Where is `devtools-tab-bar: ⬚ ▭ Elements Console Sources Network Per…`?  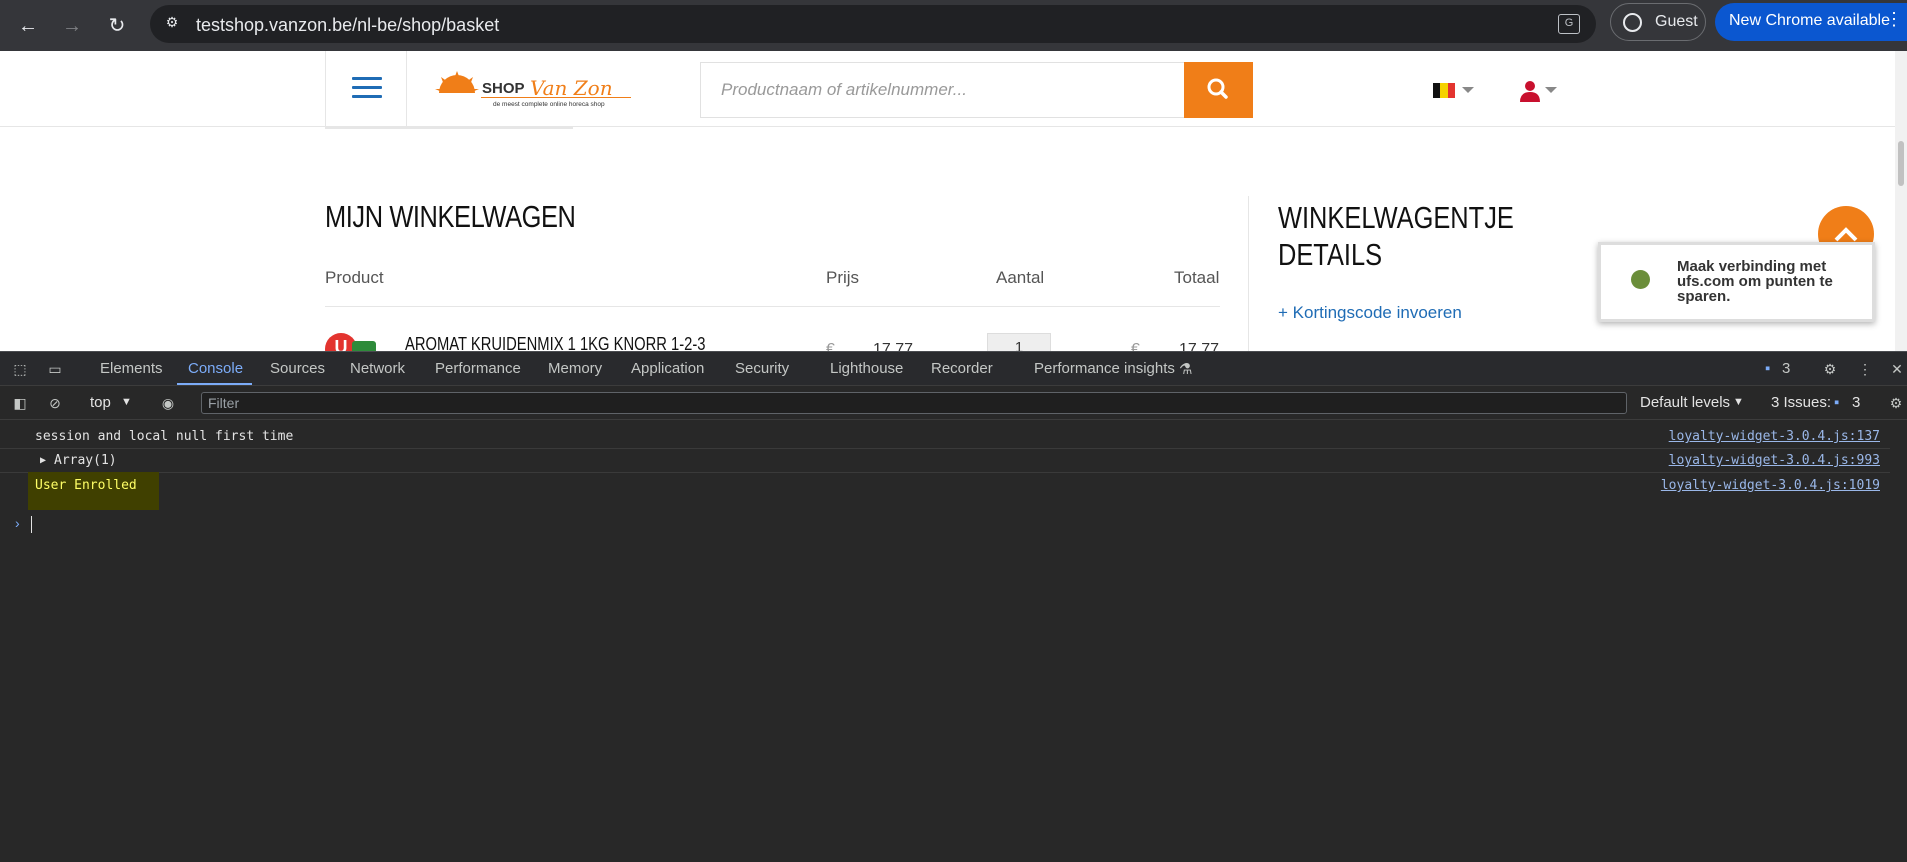 devtools-tab-bar: ⬚ ▭ Elements Console Sources Network Per… is located at coordinates (953, 369).